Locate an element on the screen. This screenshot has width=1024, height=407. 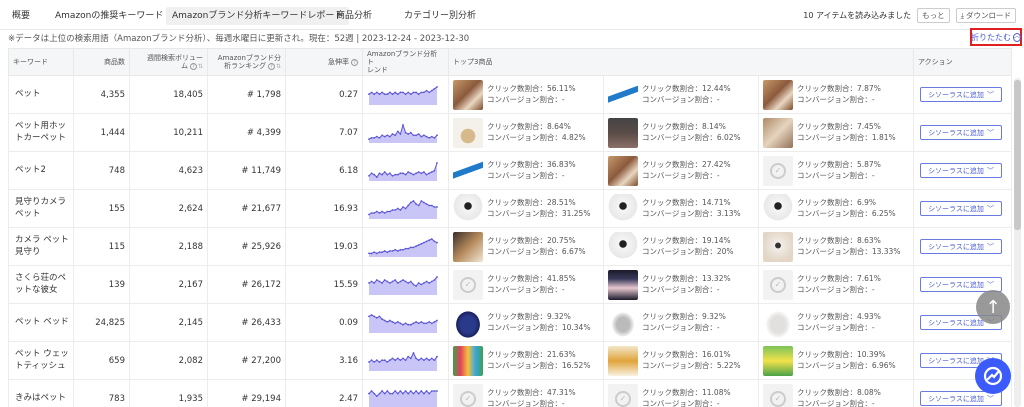
tab-overview: 概要 is located at coordinates (21, 16).